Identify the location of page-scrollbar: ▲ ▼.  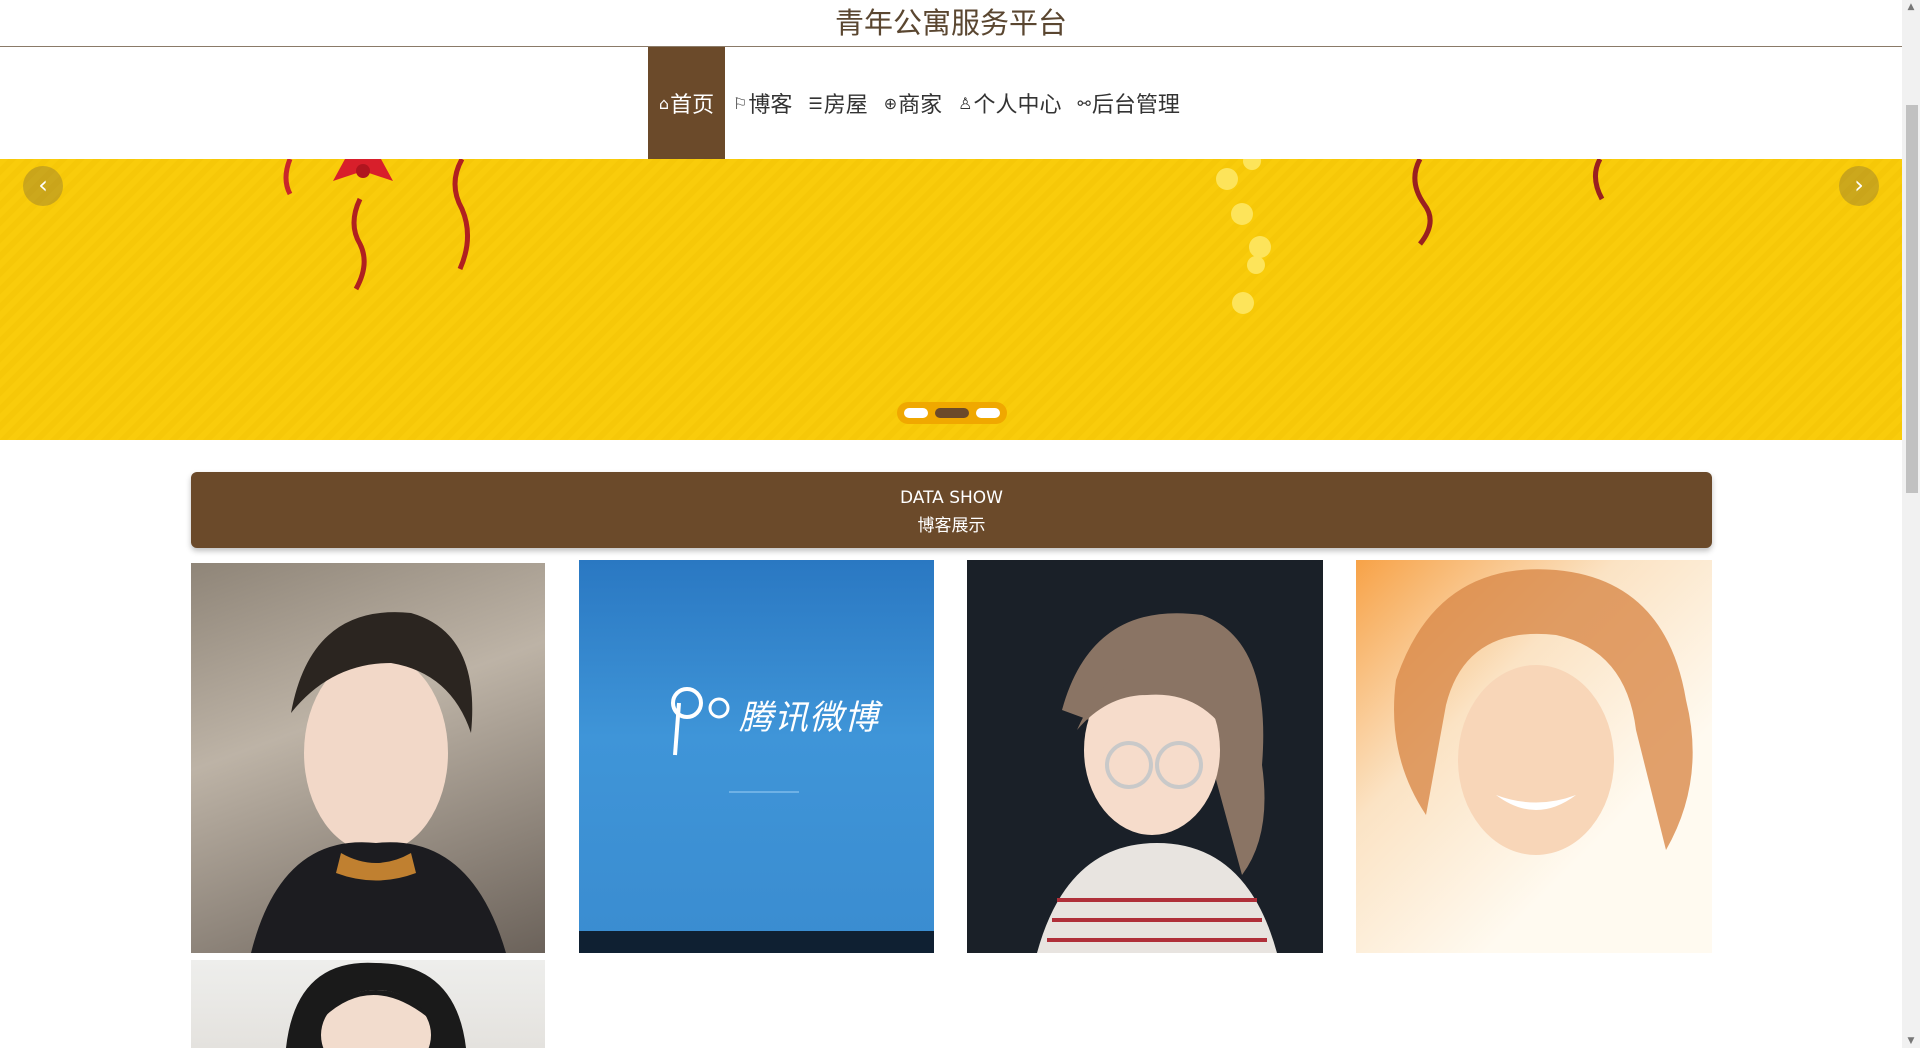
(1911, 524).